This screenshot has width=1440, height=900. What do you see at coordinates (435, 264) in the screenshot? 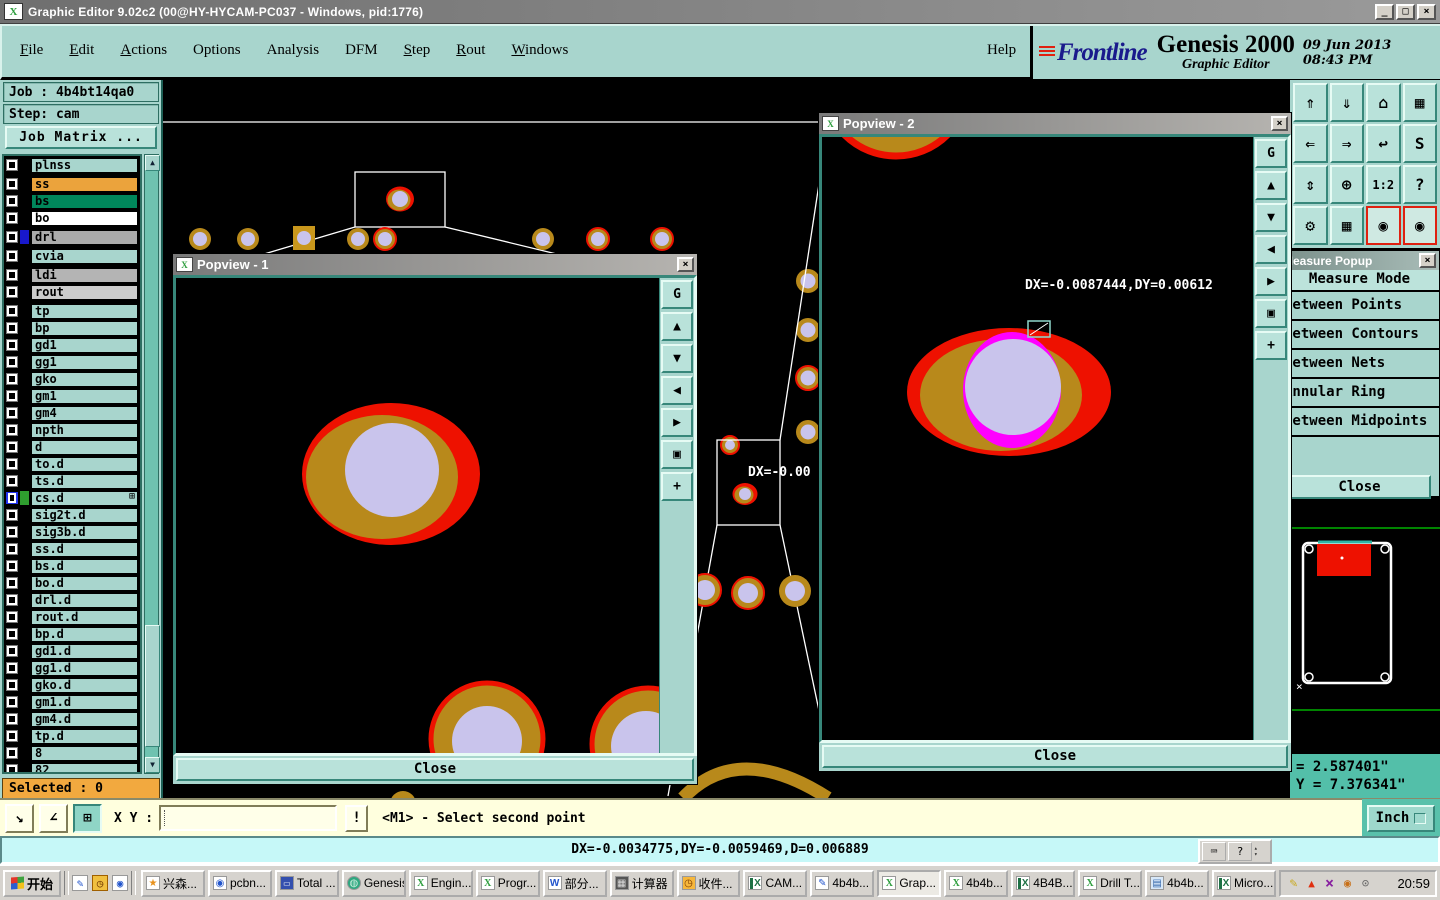
I see `popview-1-titlebar: X Popview - 1 ×` at bounding box center [435, 264].